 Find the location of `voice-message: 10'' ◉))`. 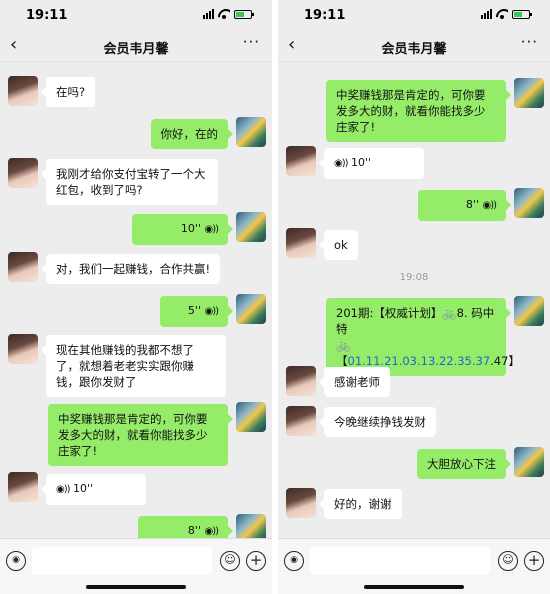

voice-message: 10'' ◉)) is located at coordinates (182, 229).